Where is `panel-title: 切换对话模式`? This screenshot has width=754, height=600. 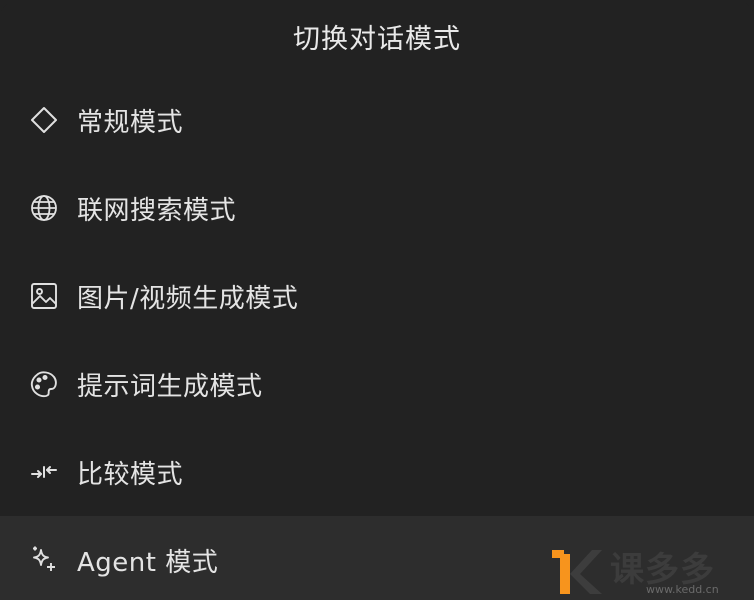
panel-title: 切换对话模式 is located at coordinates (377, 39).